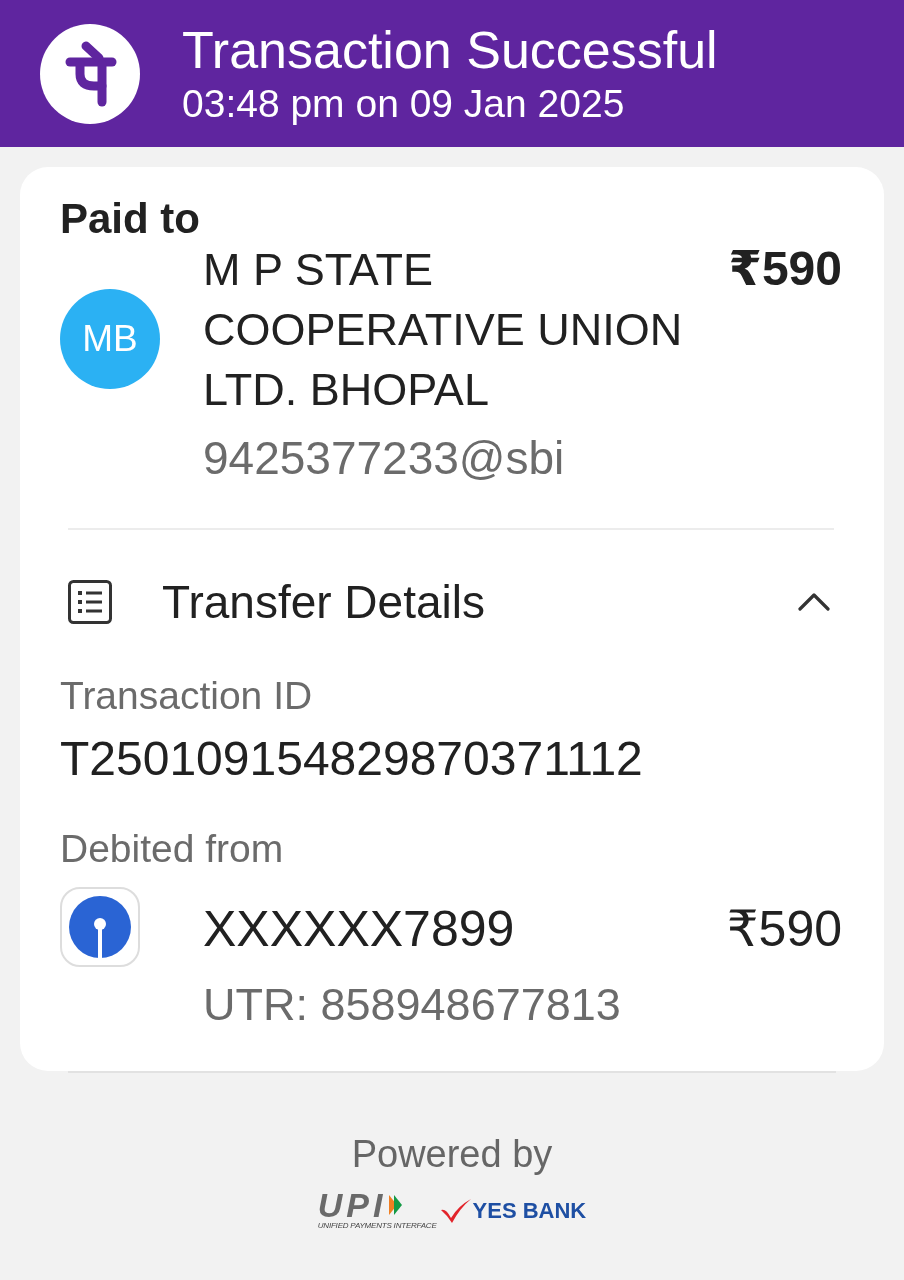  What do you see at coordinates (412, 1005) in the screenshot?
I see `utr-number: UTR: 858948677813` at bounding box center [412, 1005].